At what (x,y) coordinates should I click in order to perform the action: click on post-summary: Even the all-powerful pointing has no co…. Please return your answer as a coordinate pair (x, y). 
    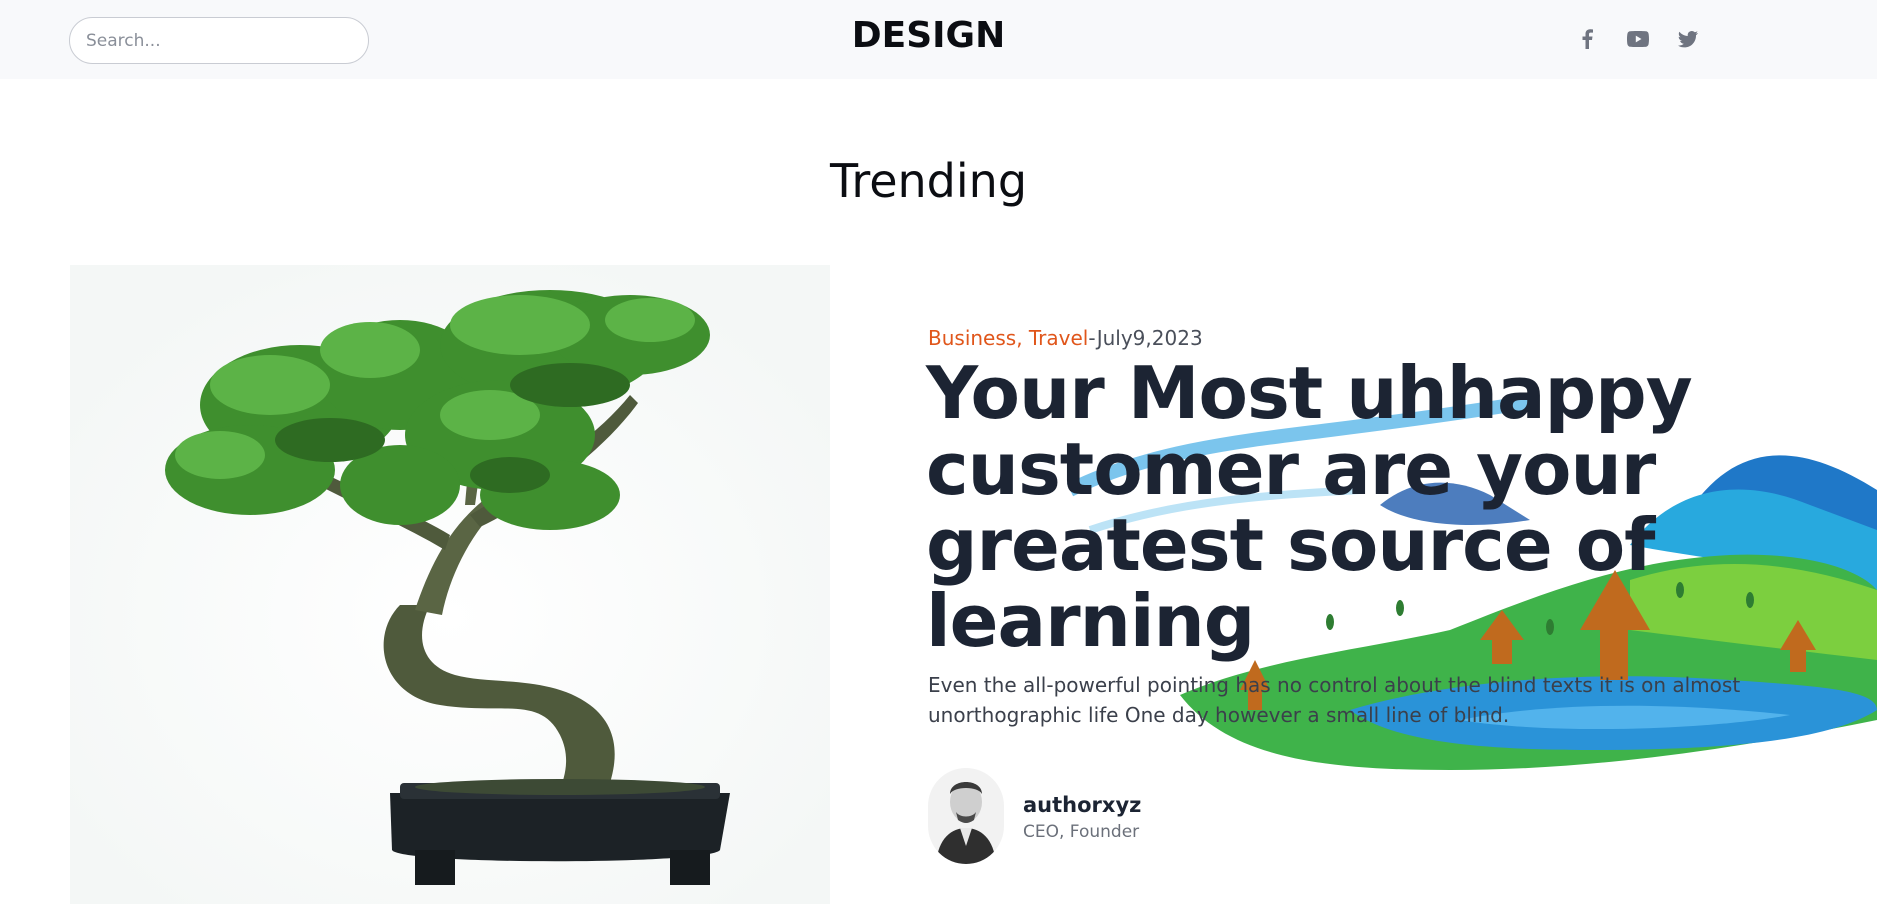
    Looking at the image, I should click on (1334, 700).